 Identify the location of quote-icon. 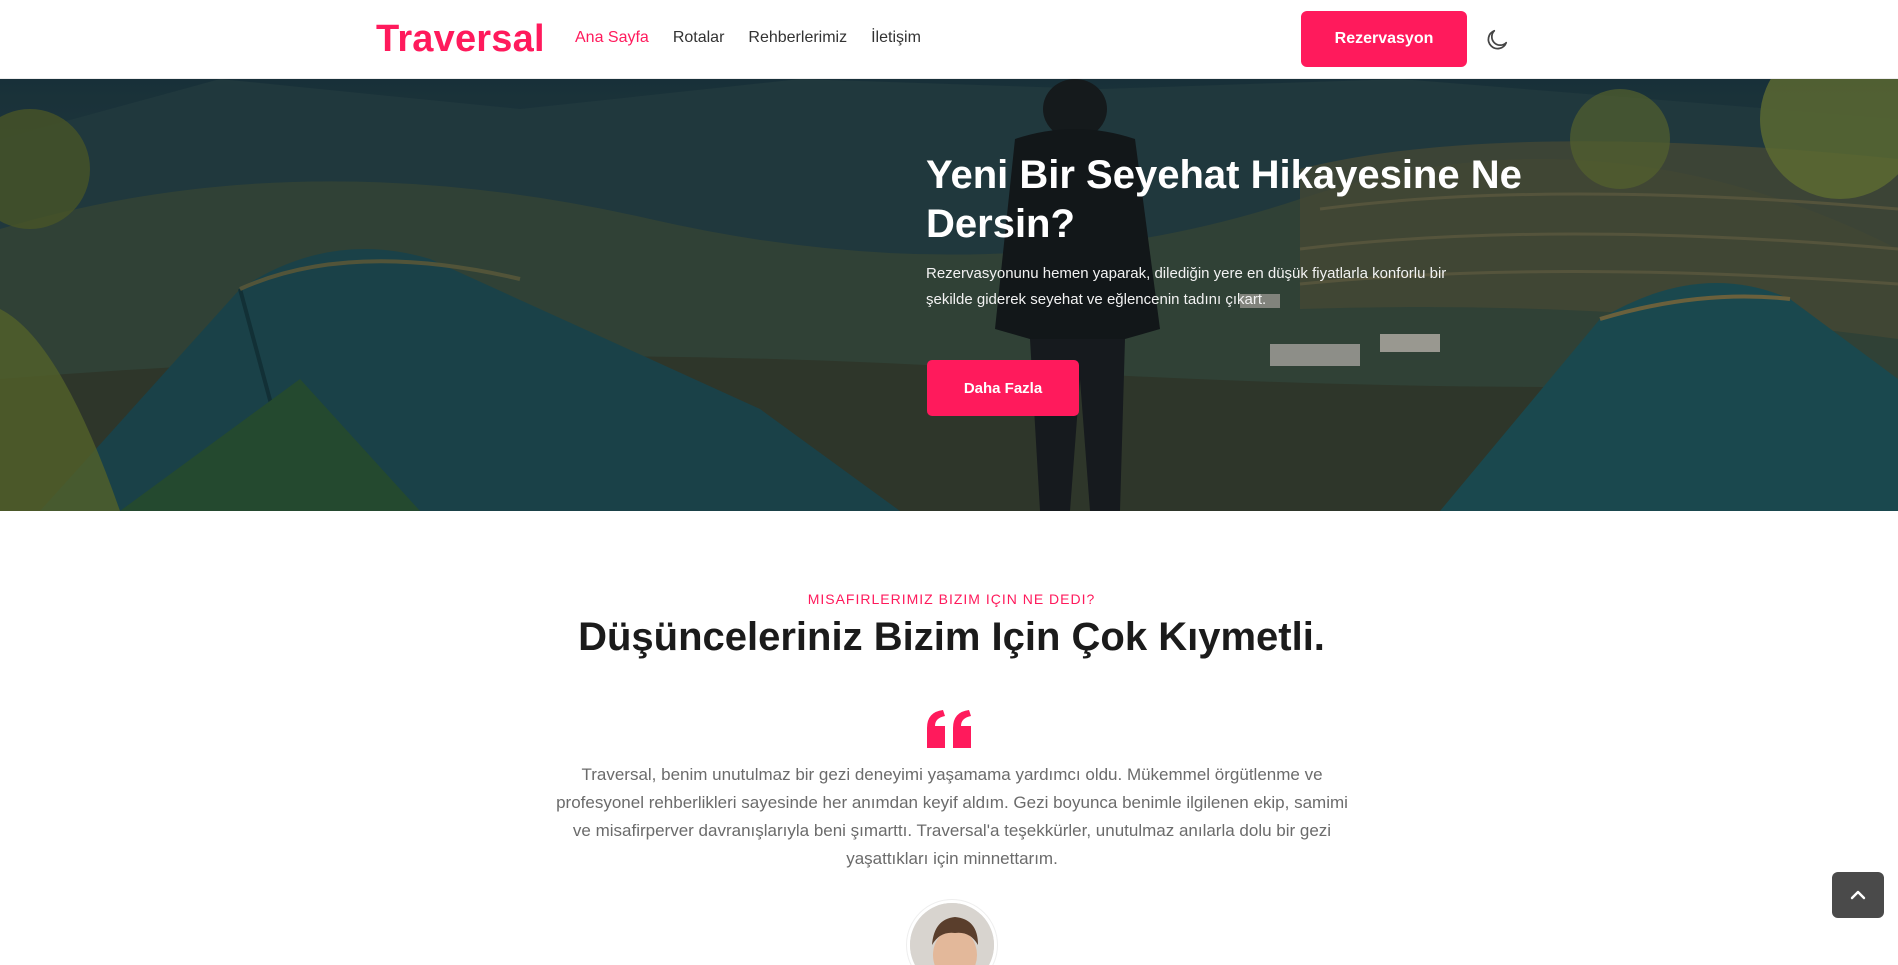
(950, 729).